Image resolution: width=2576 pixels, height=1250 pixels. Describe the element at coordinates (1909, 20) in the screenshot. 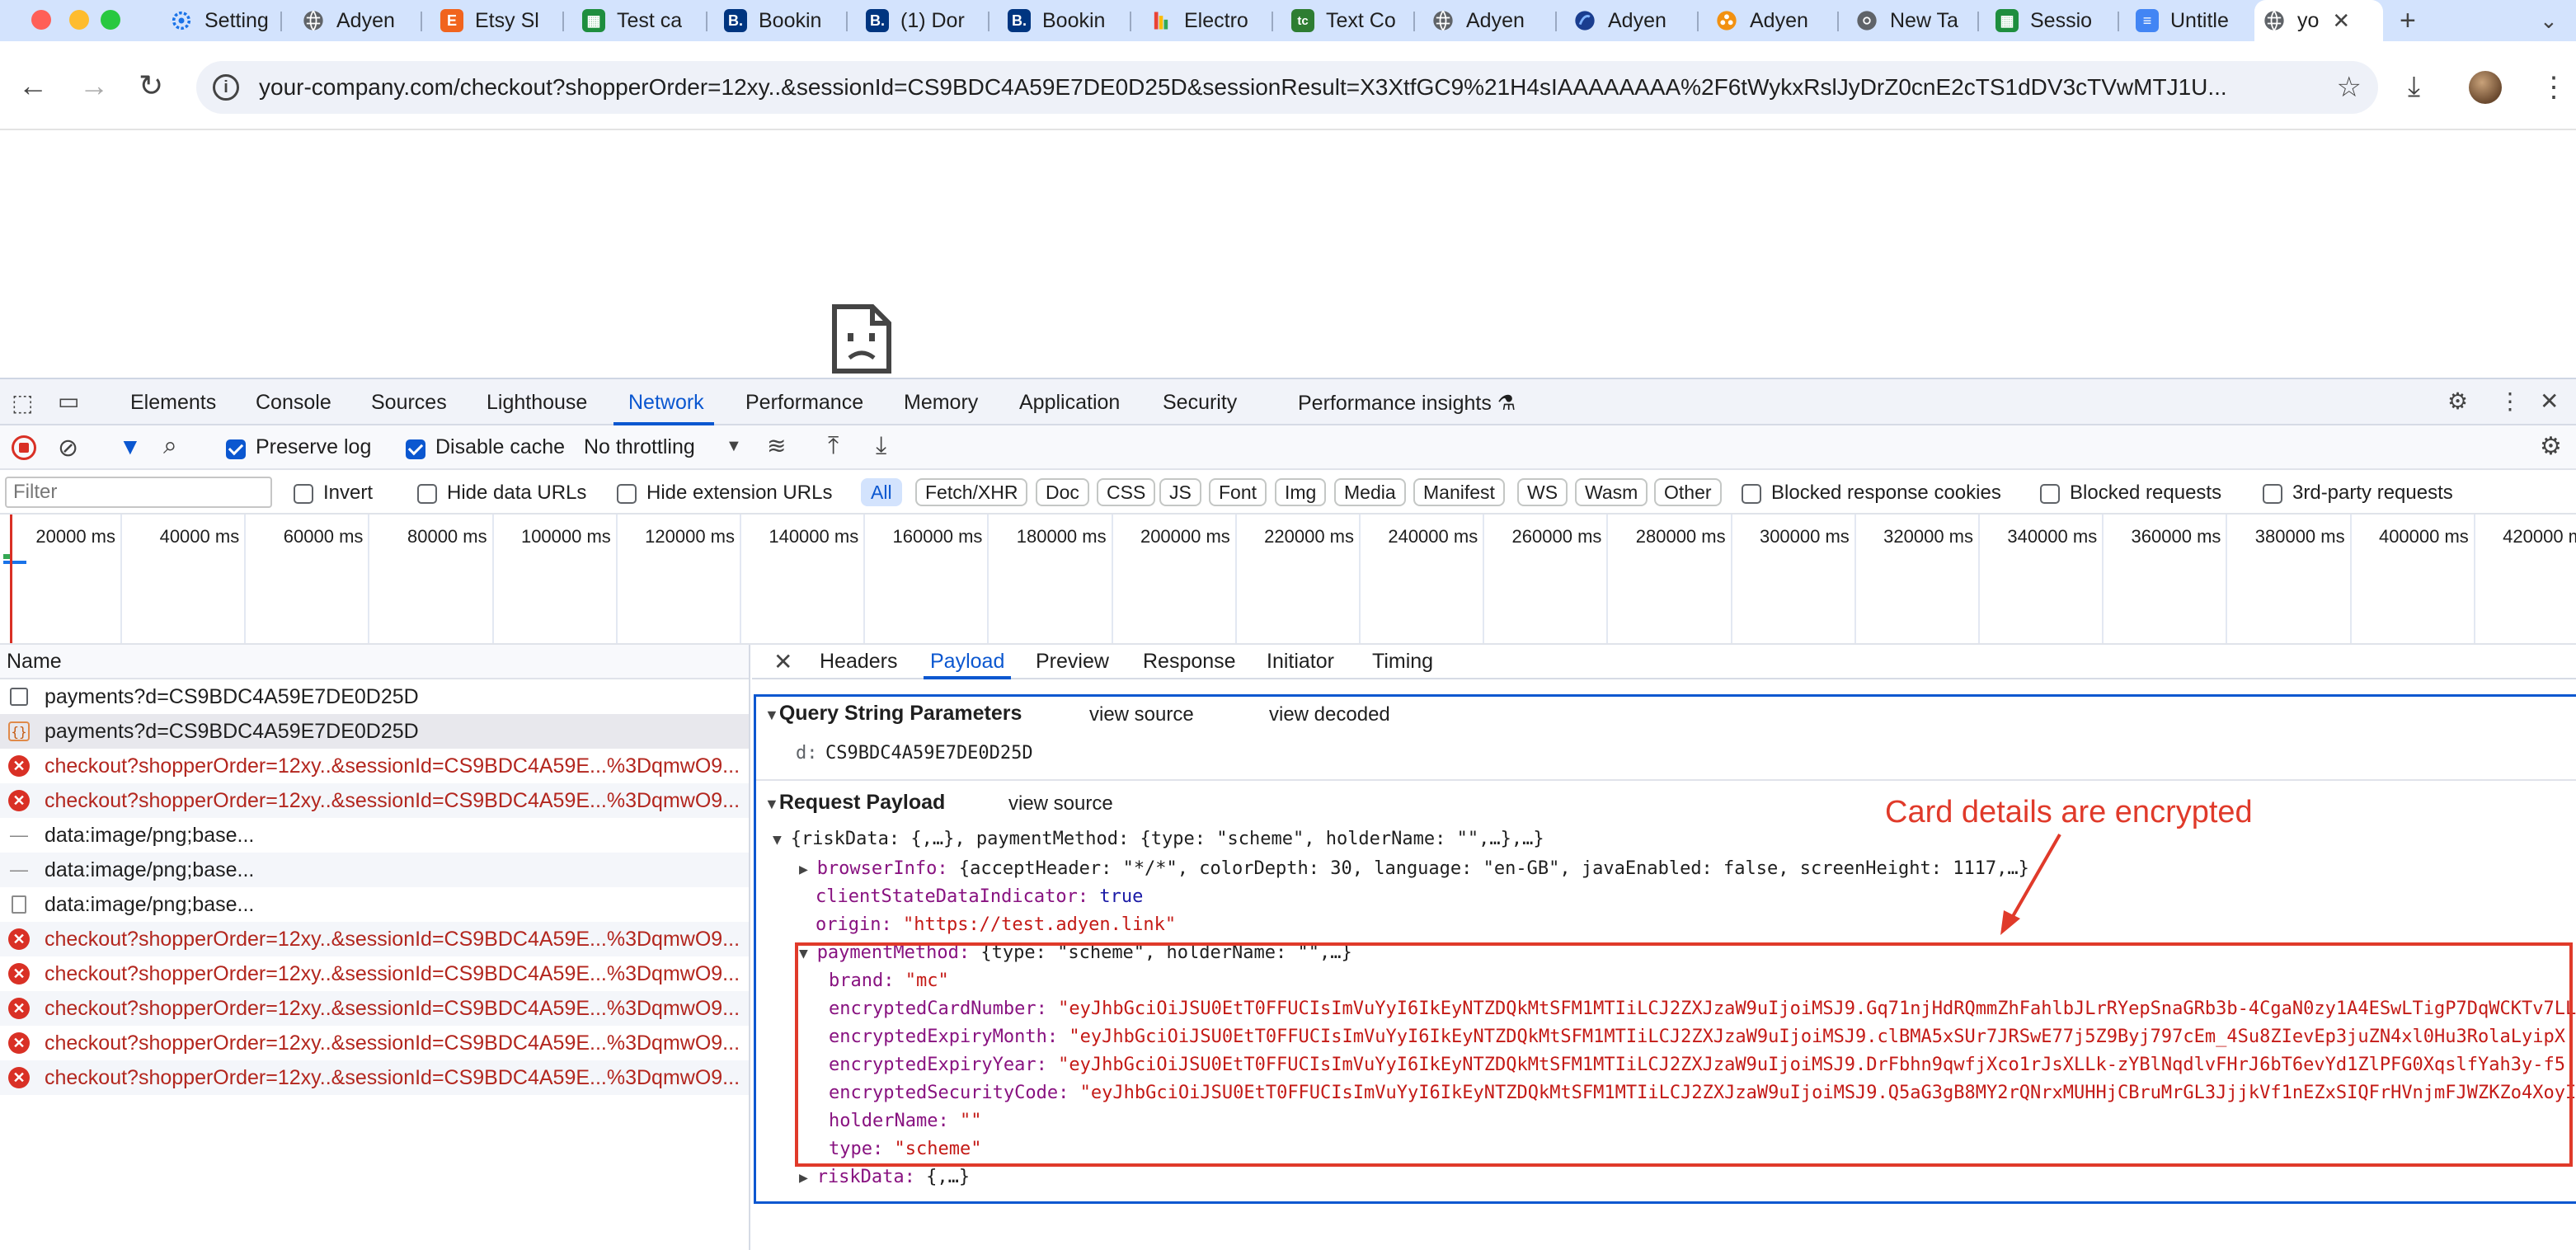

I see `browser-tab: New Ta` at that location.